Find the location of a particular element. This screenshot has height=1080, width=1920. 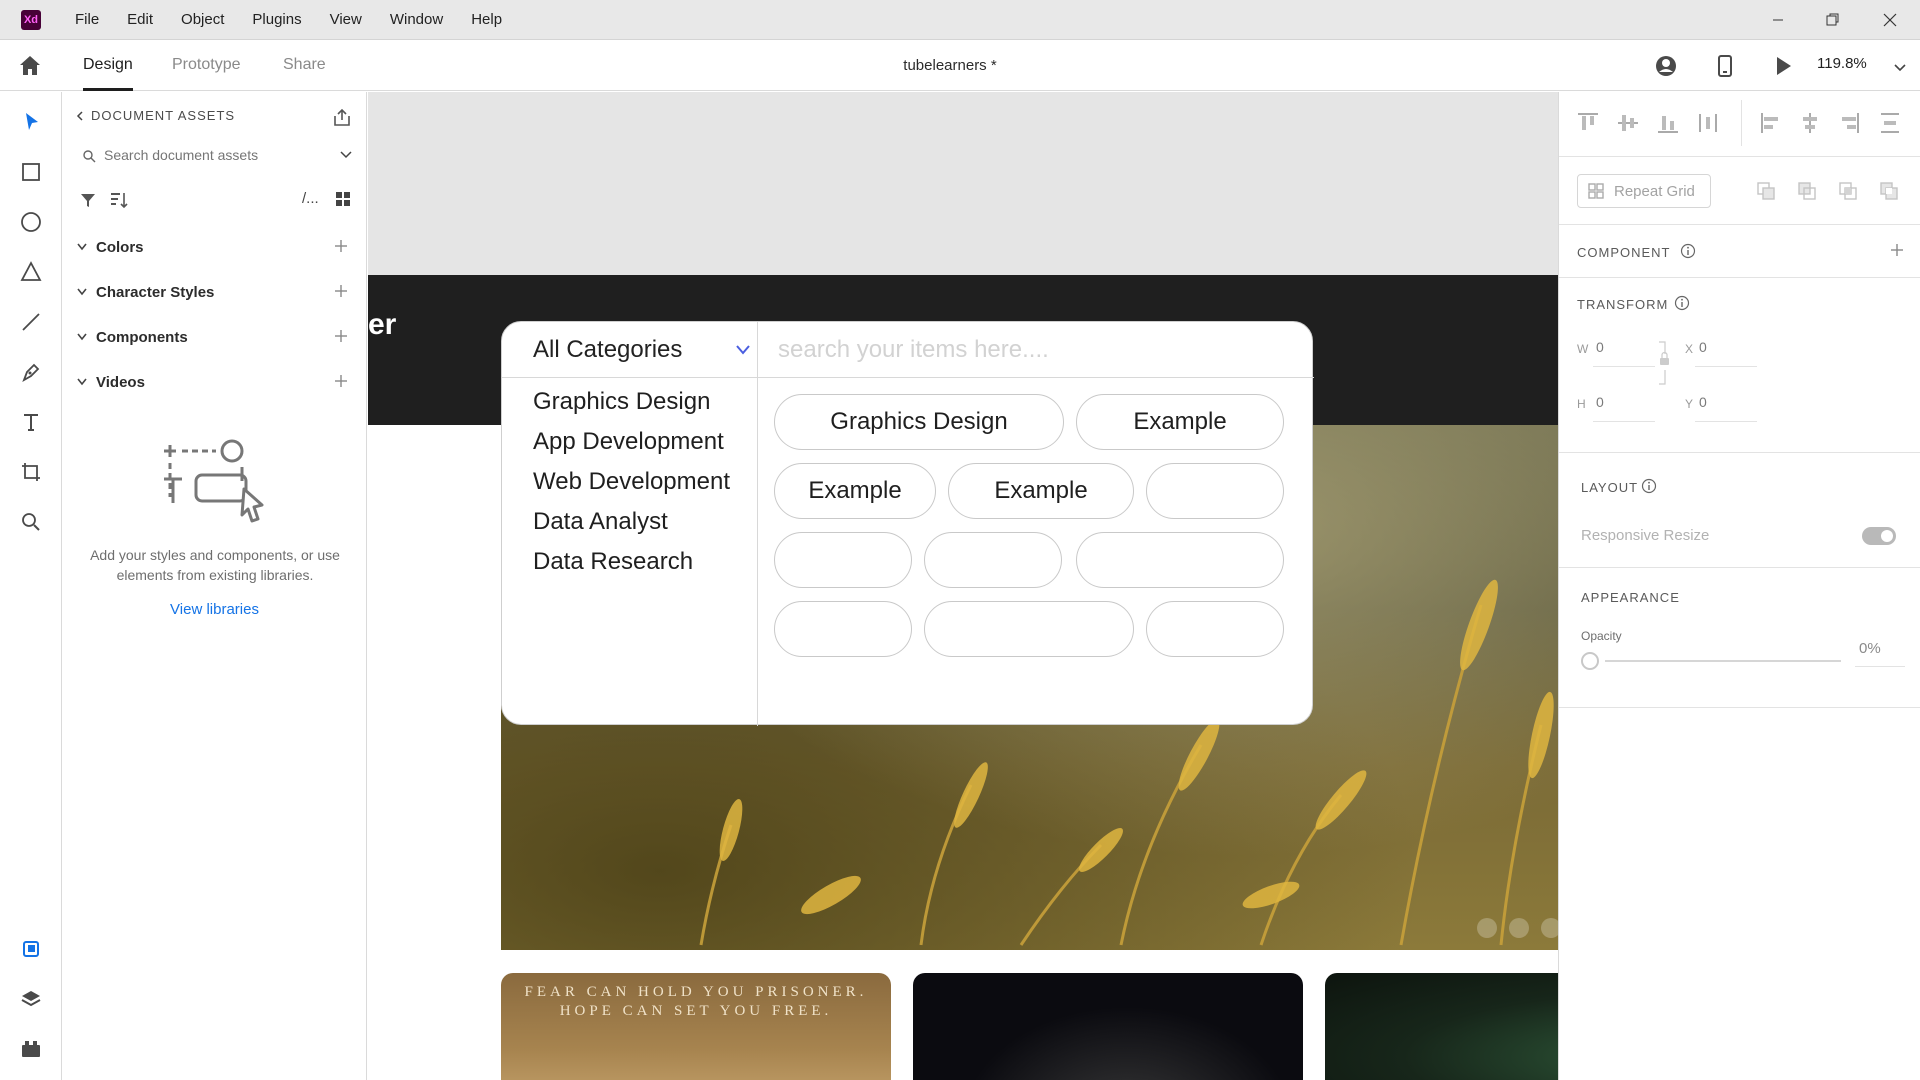

menu-edit: Edit is located at coordinates (140, 20).